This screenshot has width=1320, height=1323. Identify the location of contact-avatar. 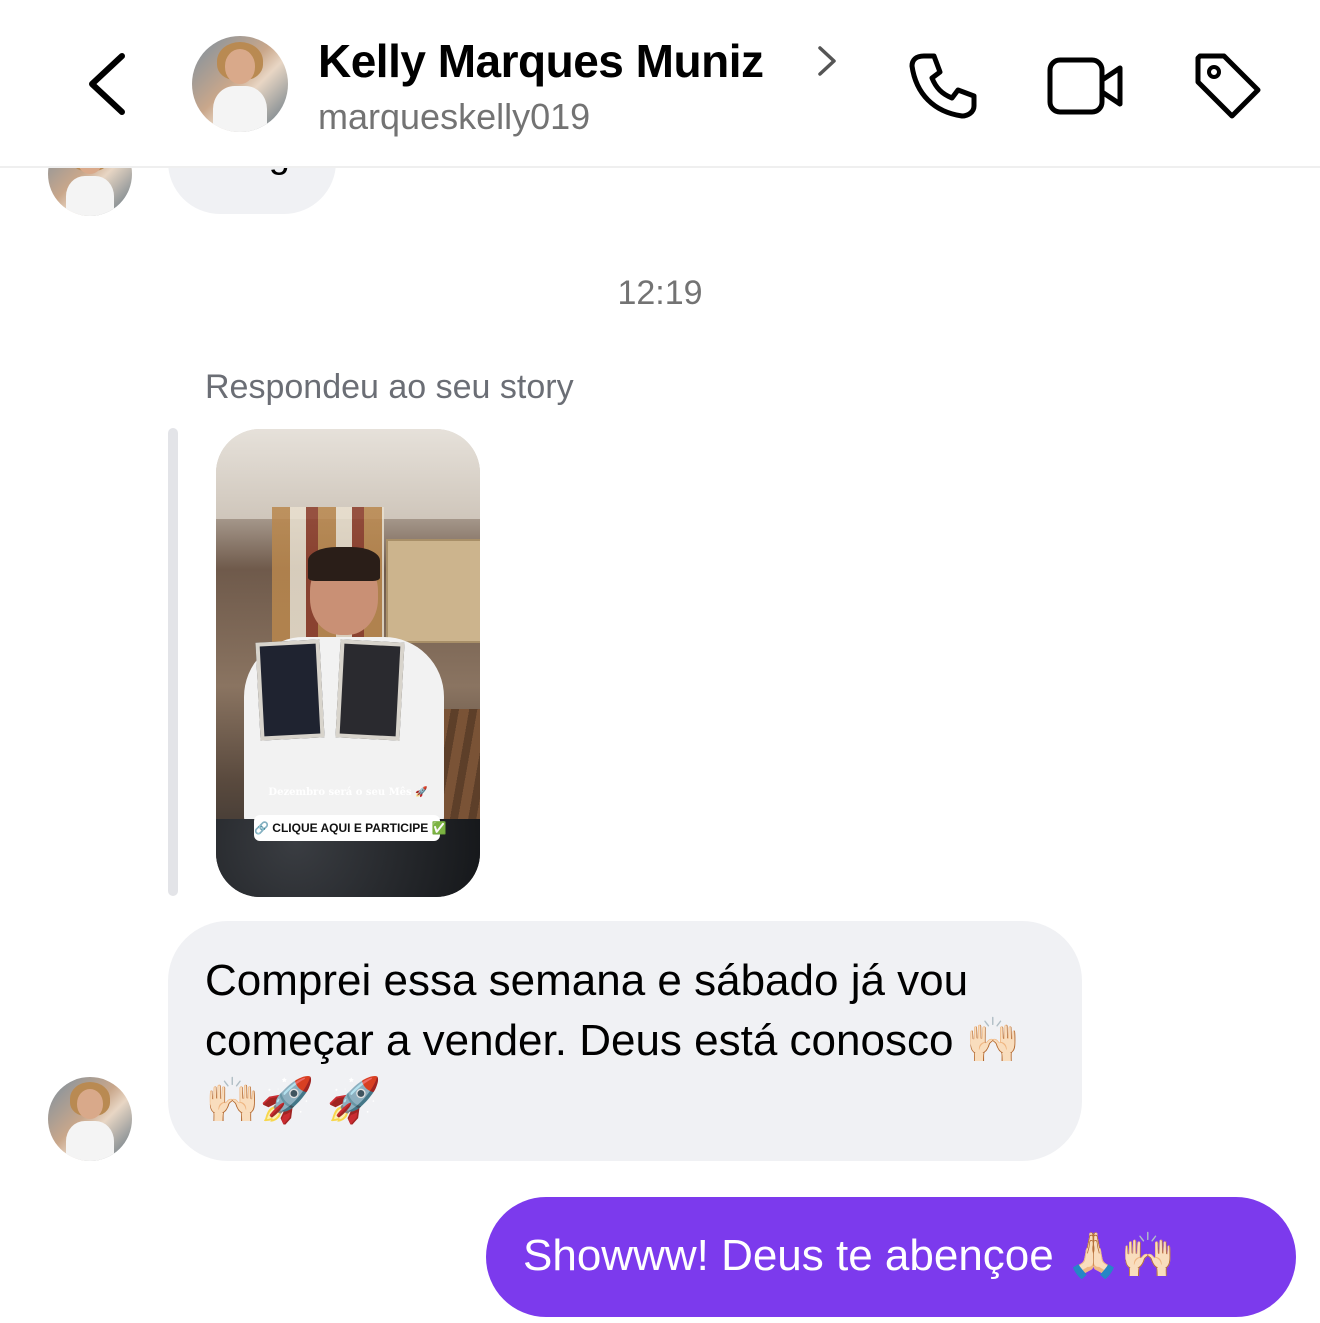
(240, 84).